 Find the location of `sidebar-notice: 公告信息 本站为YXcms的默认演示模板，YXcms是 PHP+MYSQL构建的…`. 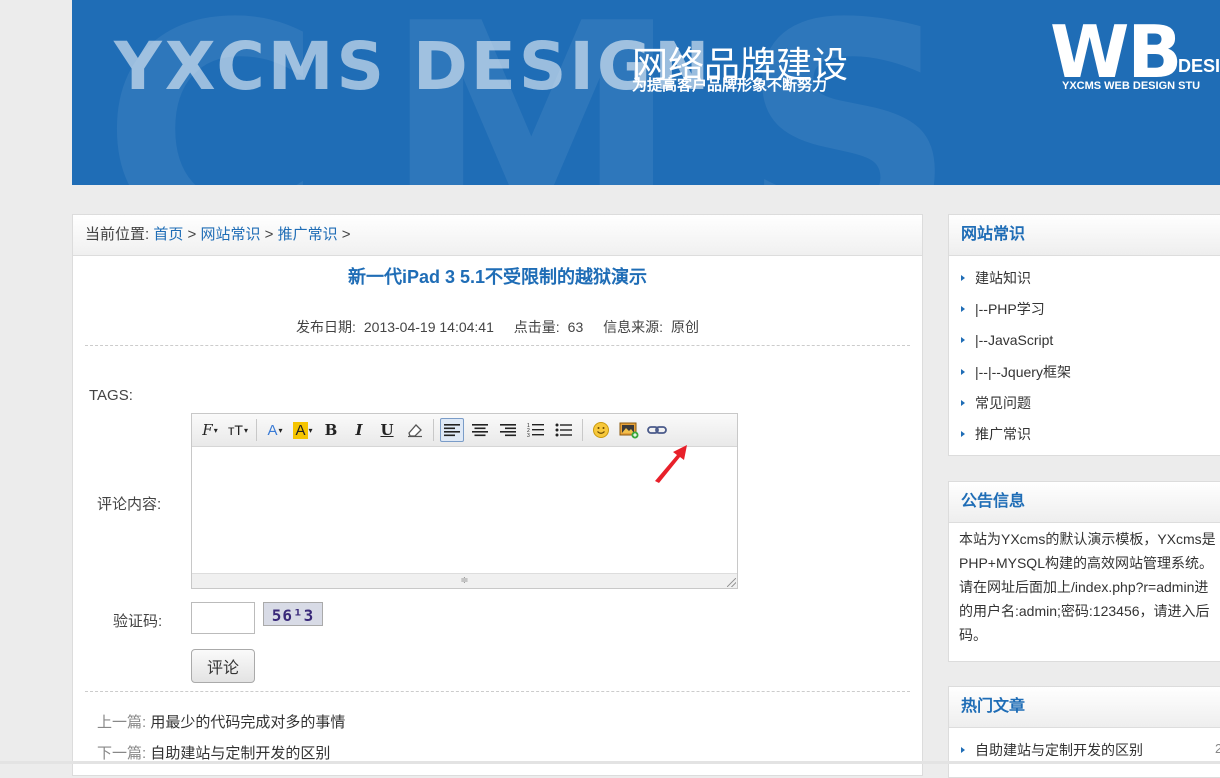

sidebar-notice: 公告信息 本站为YXcms的默认演示模板，YXcms是 PHP+MYSQL构建的… is located at coordinates (1084, 571).